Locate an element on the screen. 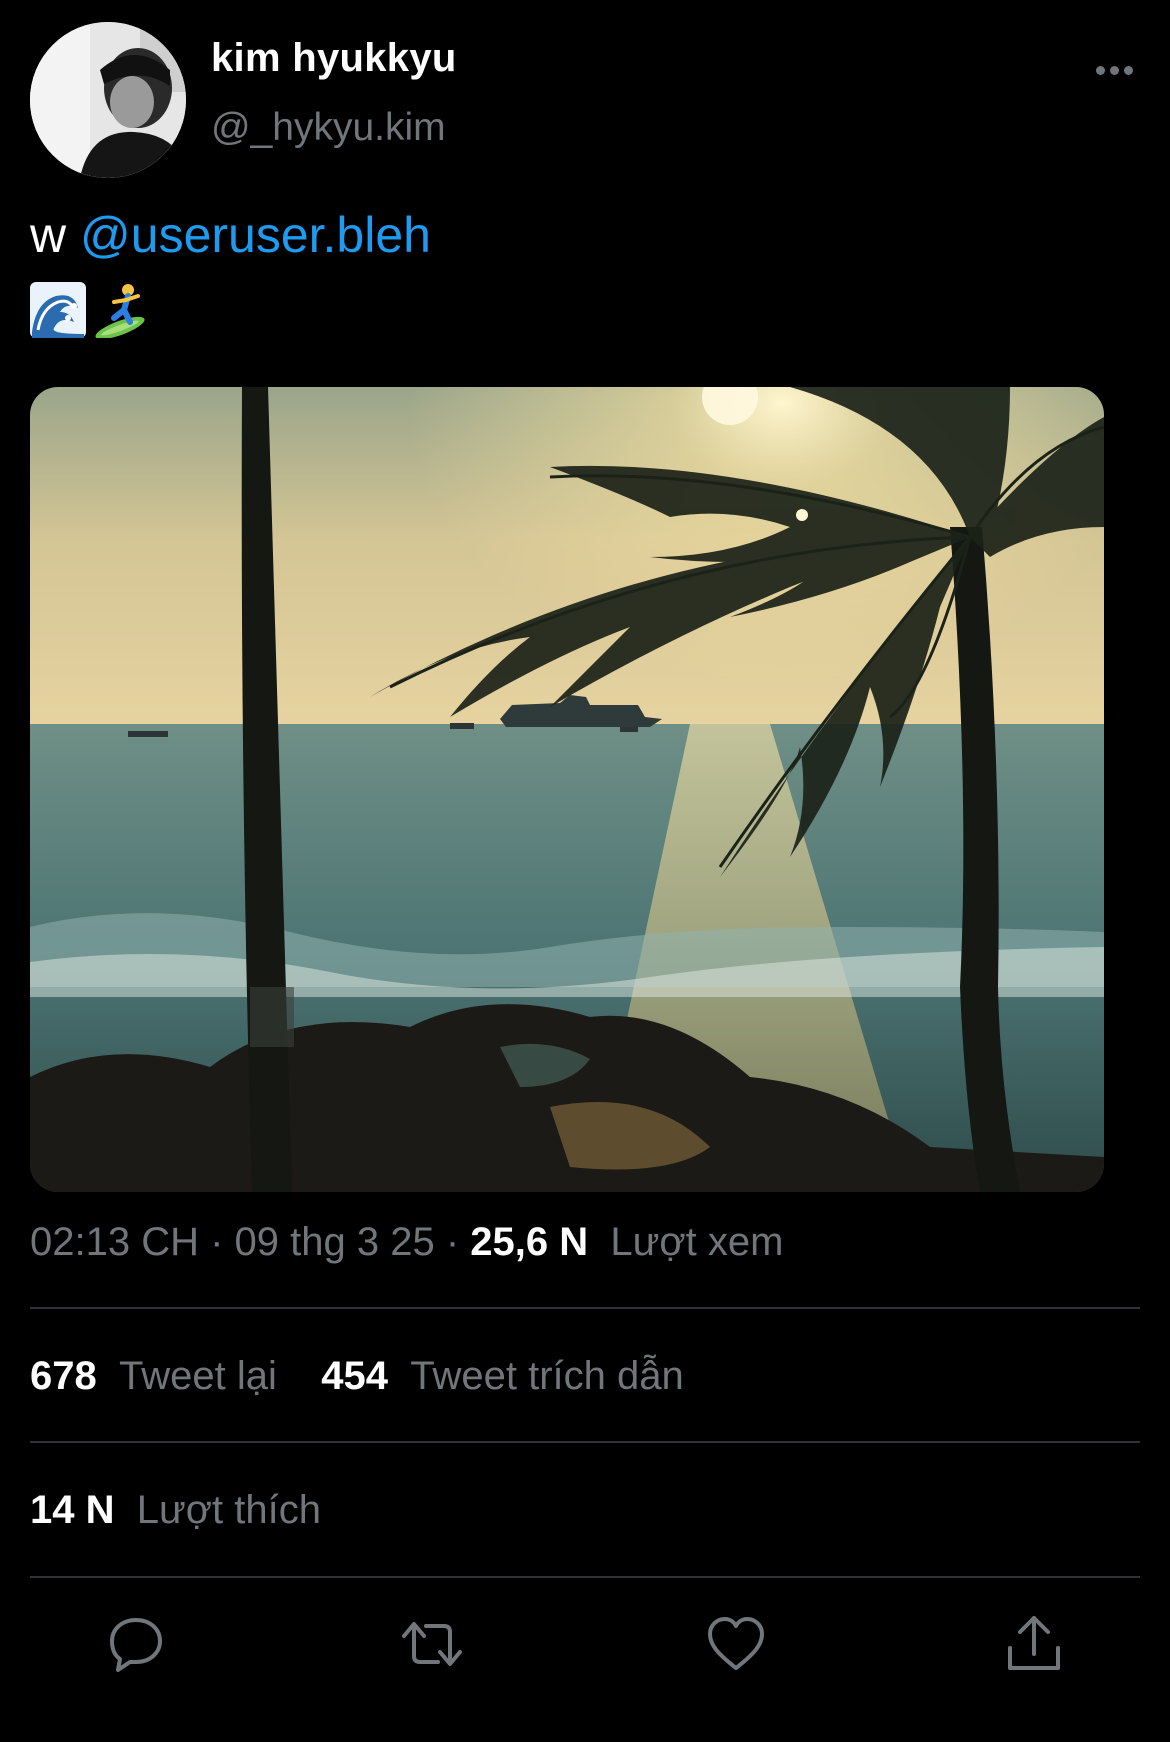  quotes-count: 454 is located at coordinates (355, 1376).